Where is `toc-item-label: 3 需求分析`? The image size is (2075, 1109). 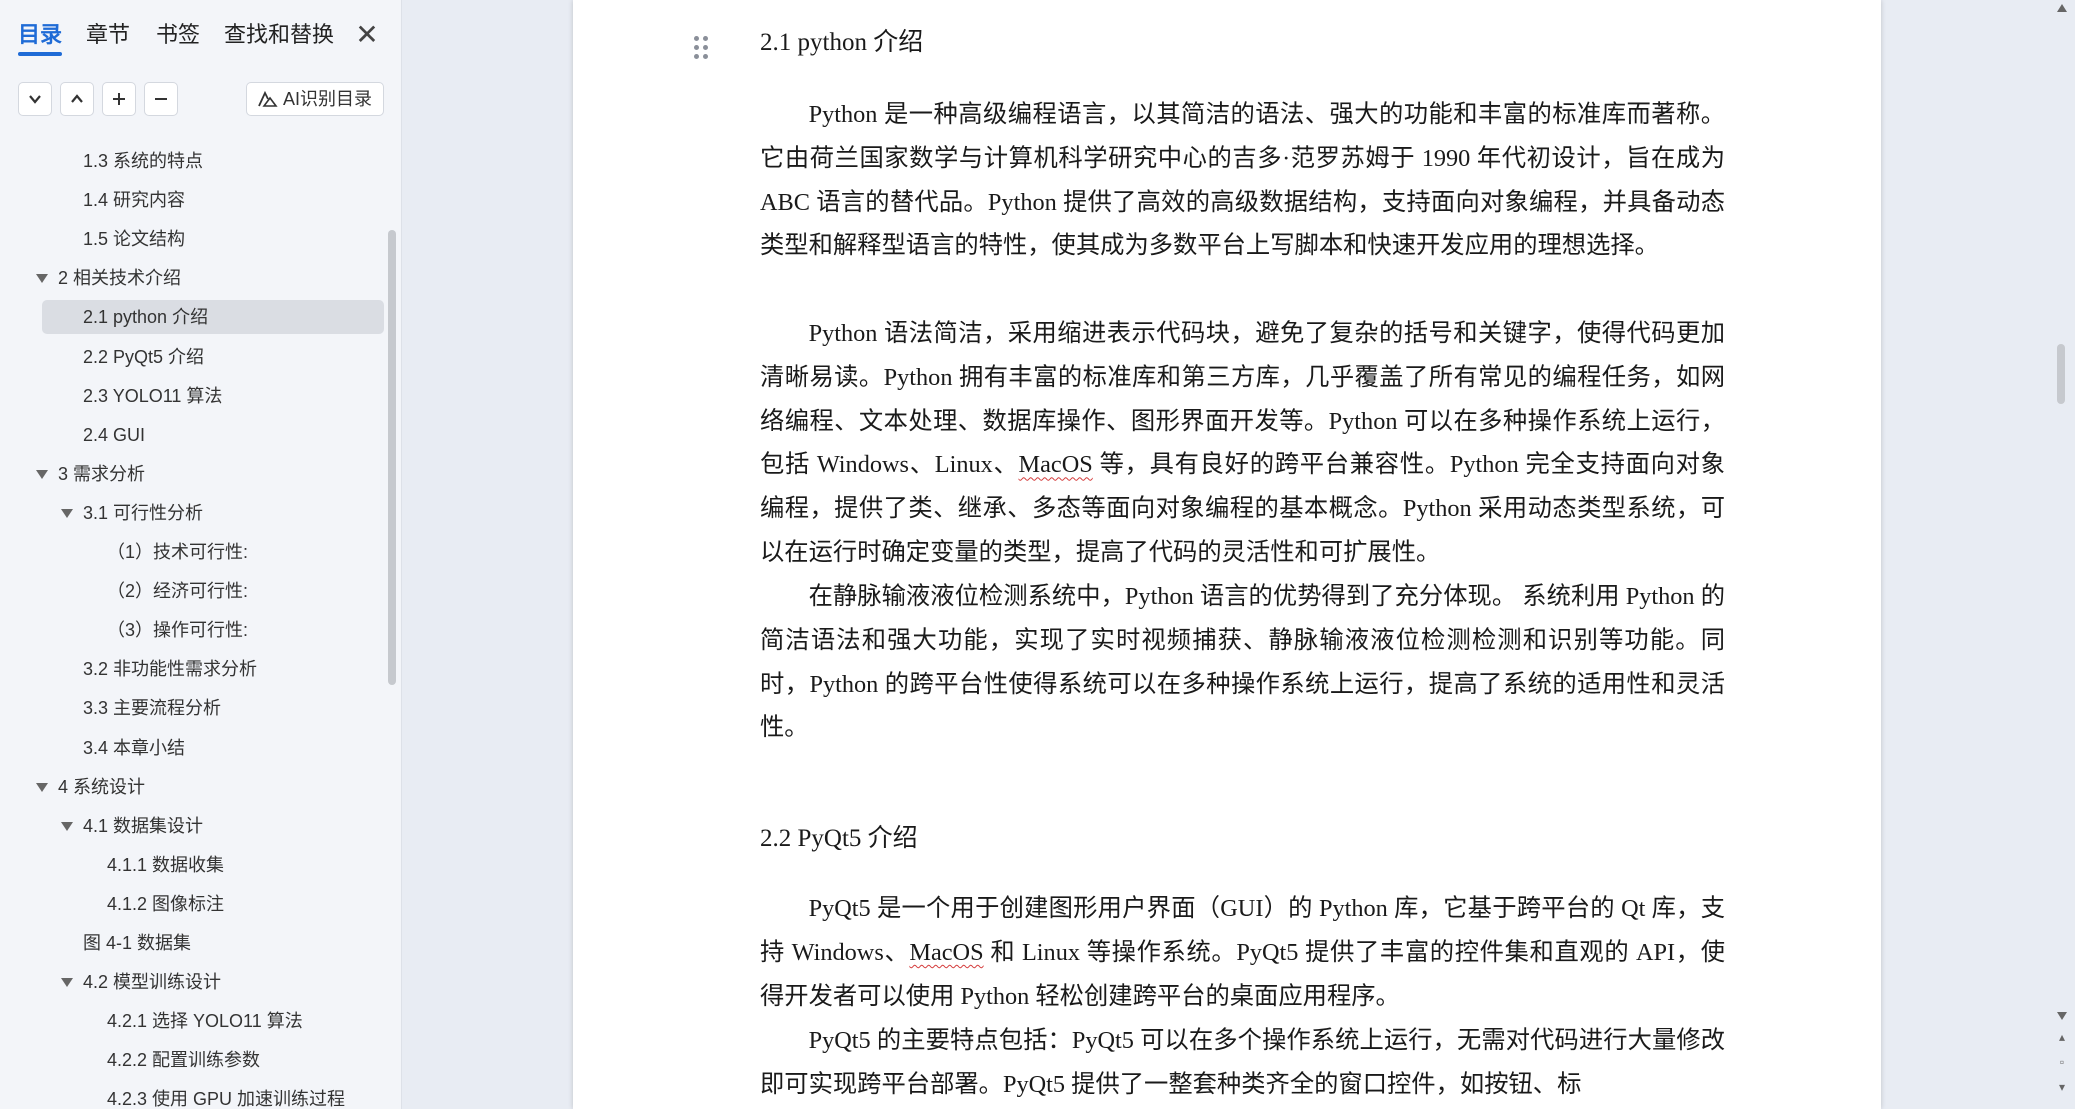
toc-item-label: 3 需求分析 is located at coordinates (102, 473).